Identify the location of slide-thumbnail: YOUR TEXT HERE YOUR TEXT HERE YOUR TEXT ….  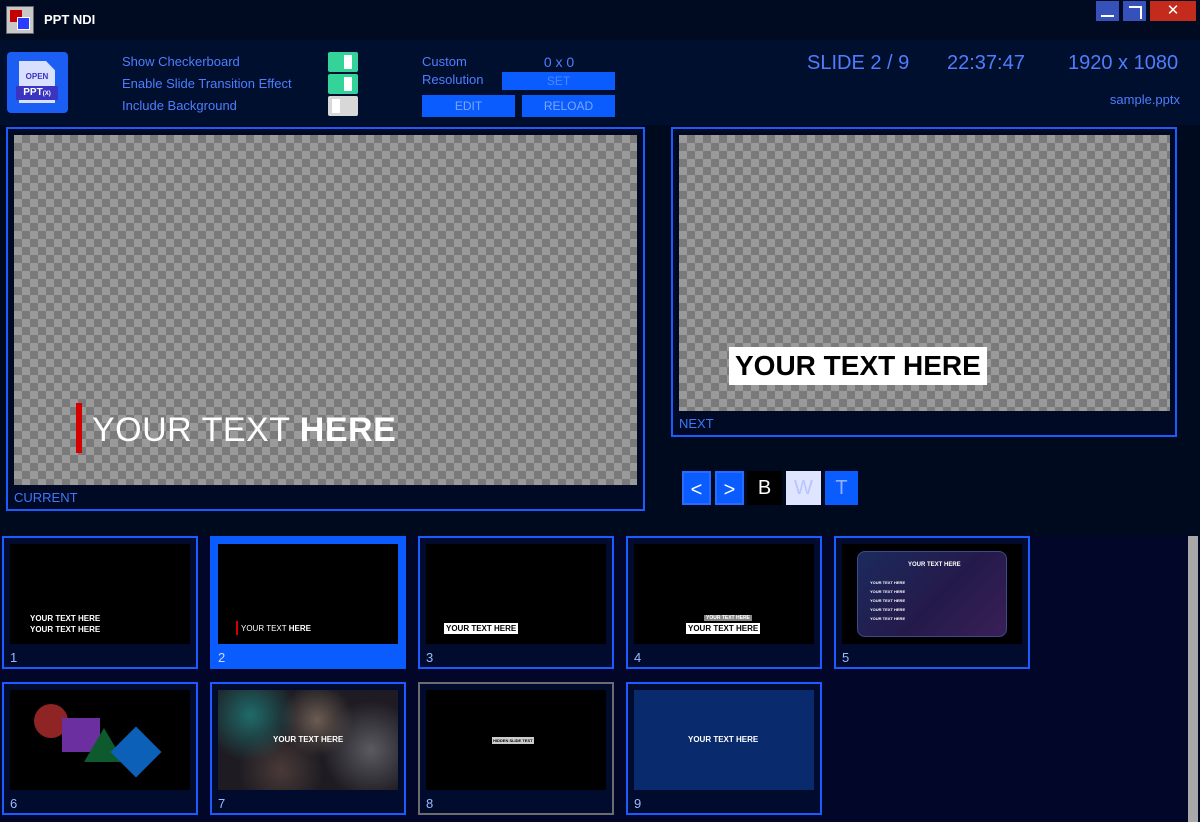
(932, 602).